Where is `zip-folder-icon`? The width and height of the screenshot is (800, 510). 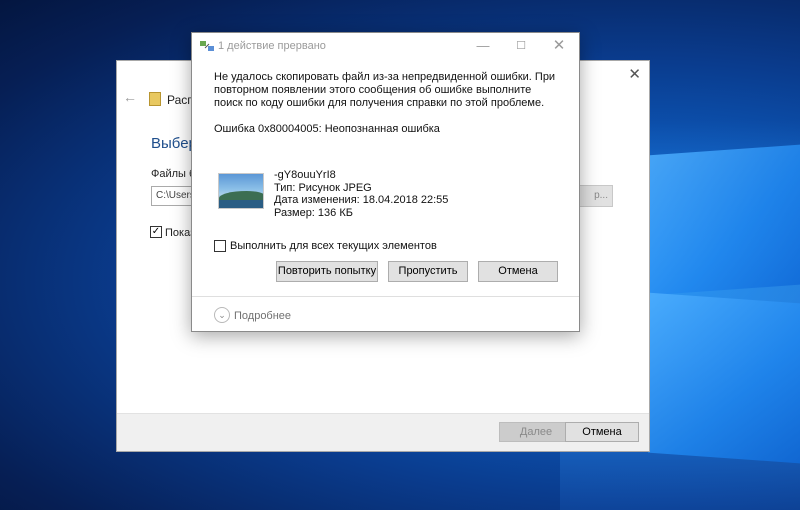
zip-folder-icon is located at coordinates (155, 99).